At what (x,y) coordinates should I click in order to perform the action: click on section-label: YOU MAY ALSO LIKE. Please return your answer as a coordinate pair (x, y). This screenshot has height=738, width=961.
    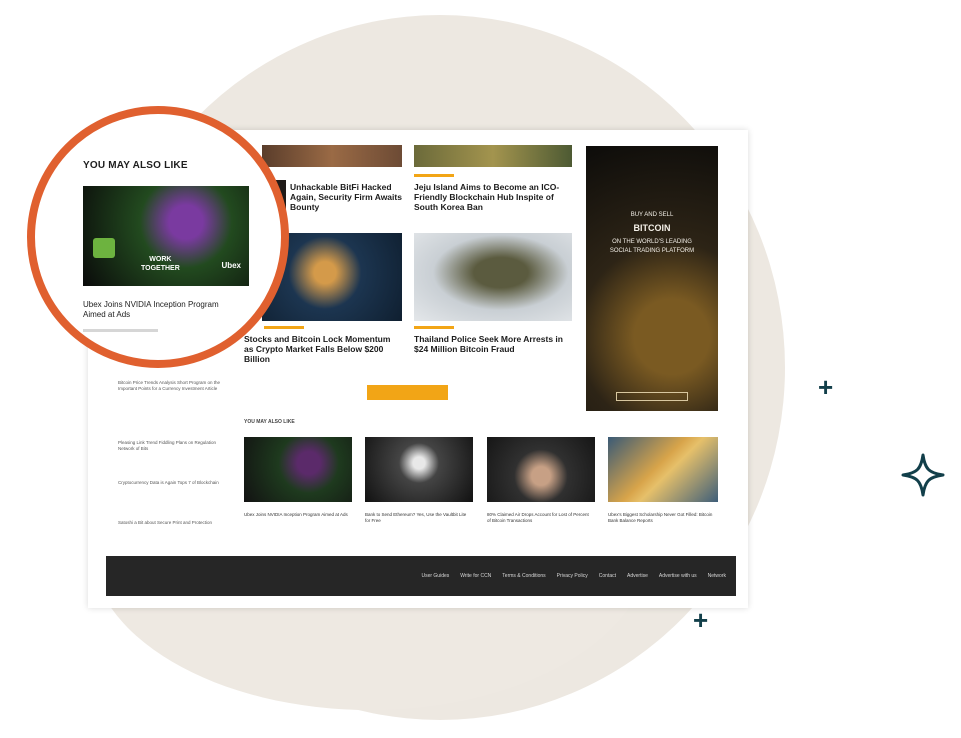
    Looking at the image, I should click on (269, 422).